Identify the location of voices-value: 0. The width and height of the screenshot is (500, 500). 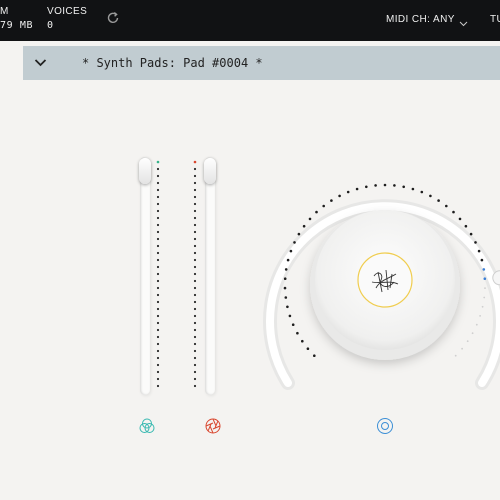
(50, 25).